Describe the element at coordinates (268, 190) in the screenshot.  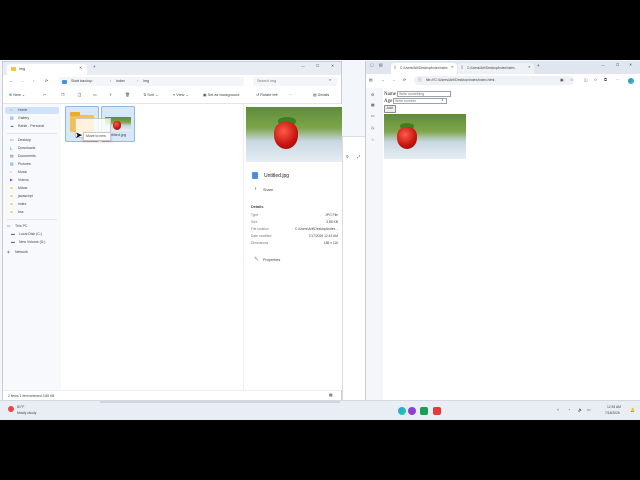
I see `share-label: Share` at that location.